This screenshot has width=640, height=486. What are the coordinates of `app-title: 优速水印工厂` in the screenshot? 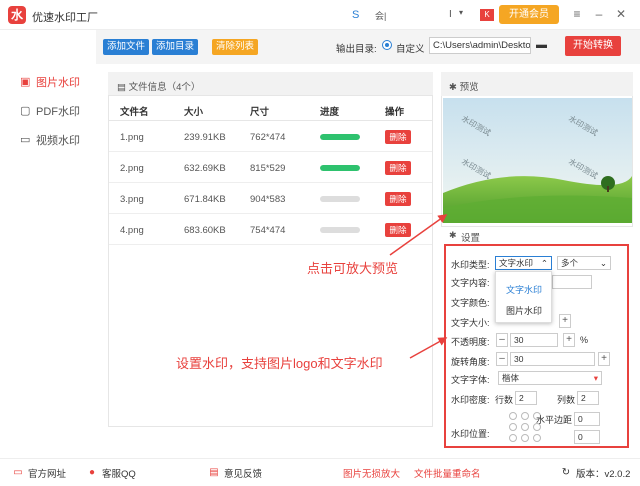 It's located at (65, 18).